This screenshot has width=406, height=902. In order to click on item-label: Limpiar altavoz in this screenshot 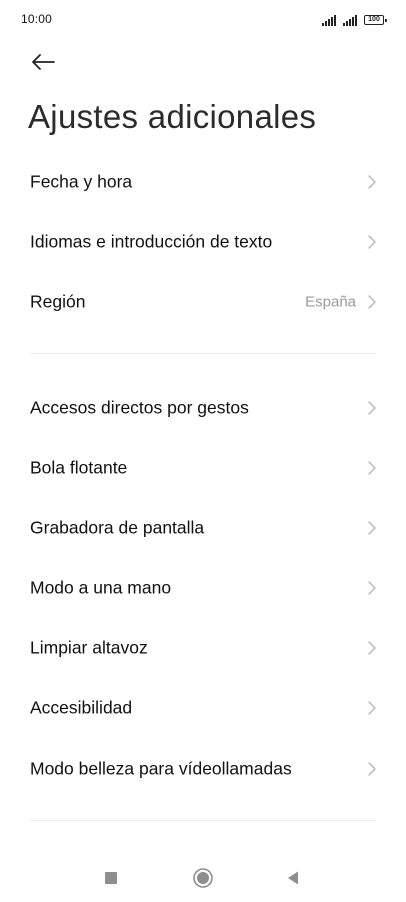, I will do `click(89, 647)`.